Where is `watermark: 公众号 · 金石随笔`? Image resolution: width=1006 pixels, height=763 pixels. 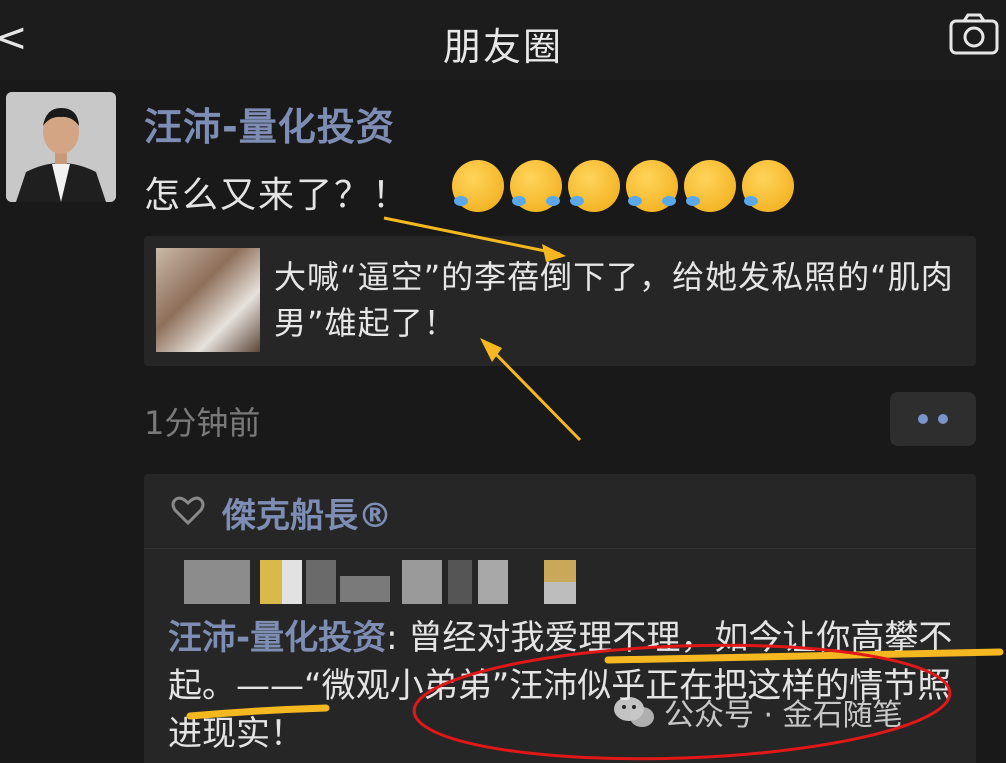 watermark: 公众号 · 金石随笔 is located at coordinates (757, 712).